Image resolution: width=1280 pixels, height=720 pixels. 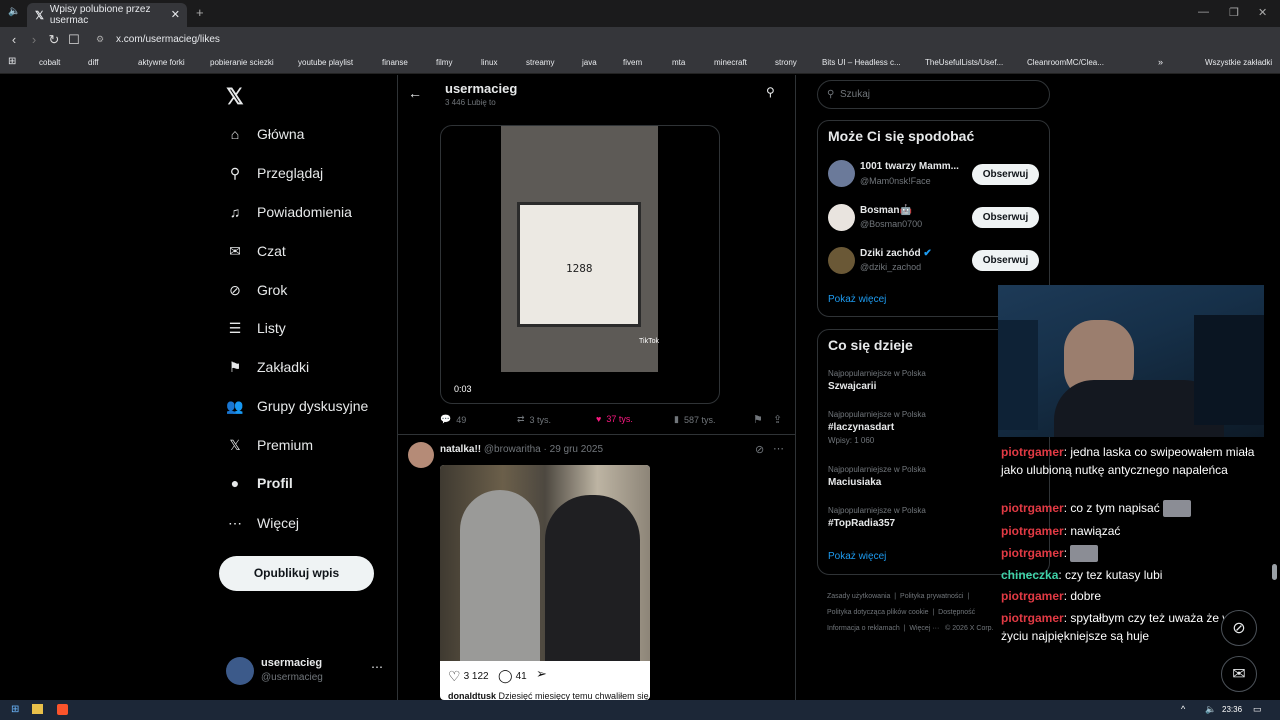 I want to click on sidebar-item-premium: 𝕏 Premium, so click(x=269, y=445).